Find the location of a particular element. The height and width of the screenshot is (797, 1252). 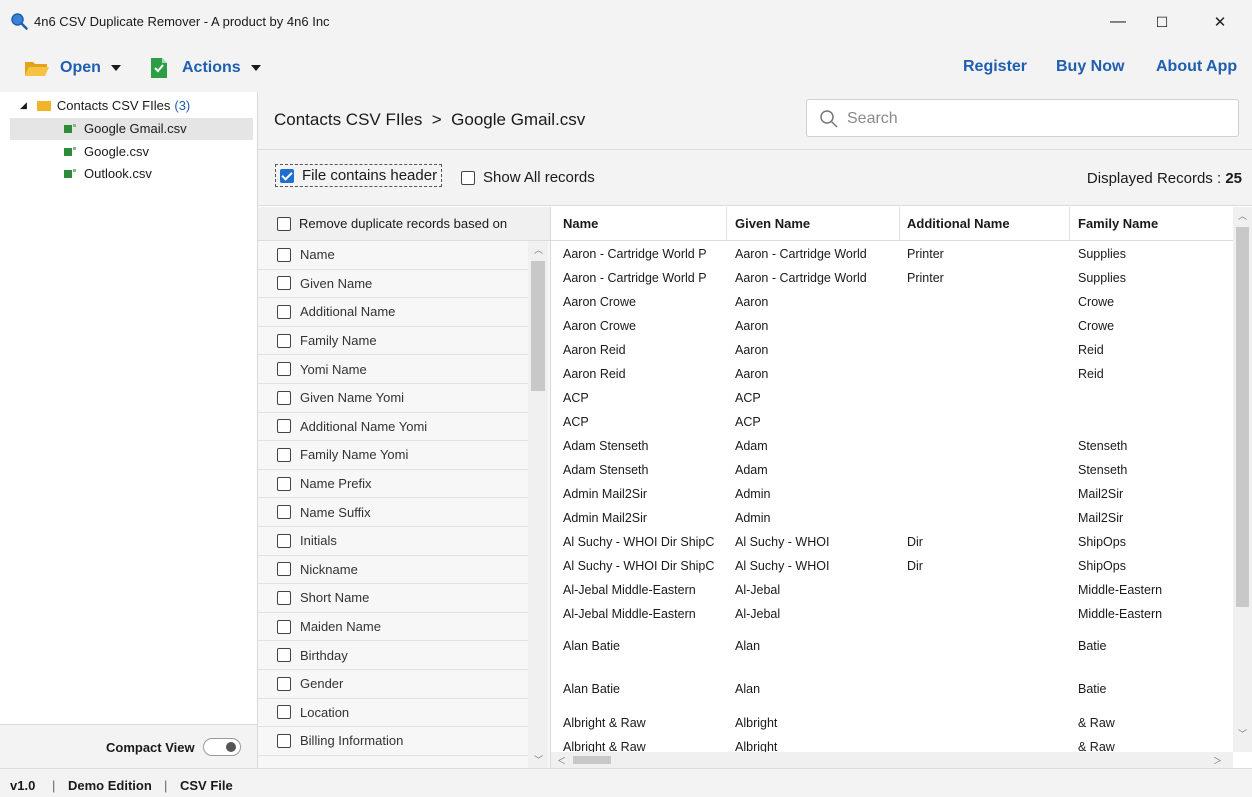

column-header-given-name: Given Name is located at coordinates (772, 223).